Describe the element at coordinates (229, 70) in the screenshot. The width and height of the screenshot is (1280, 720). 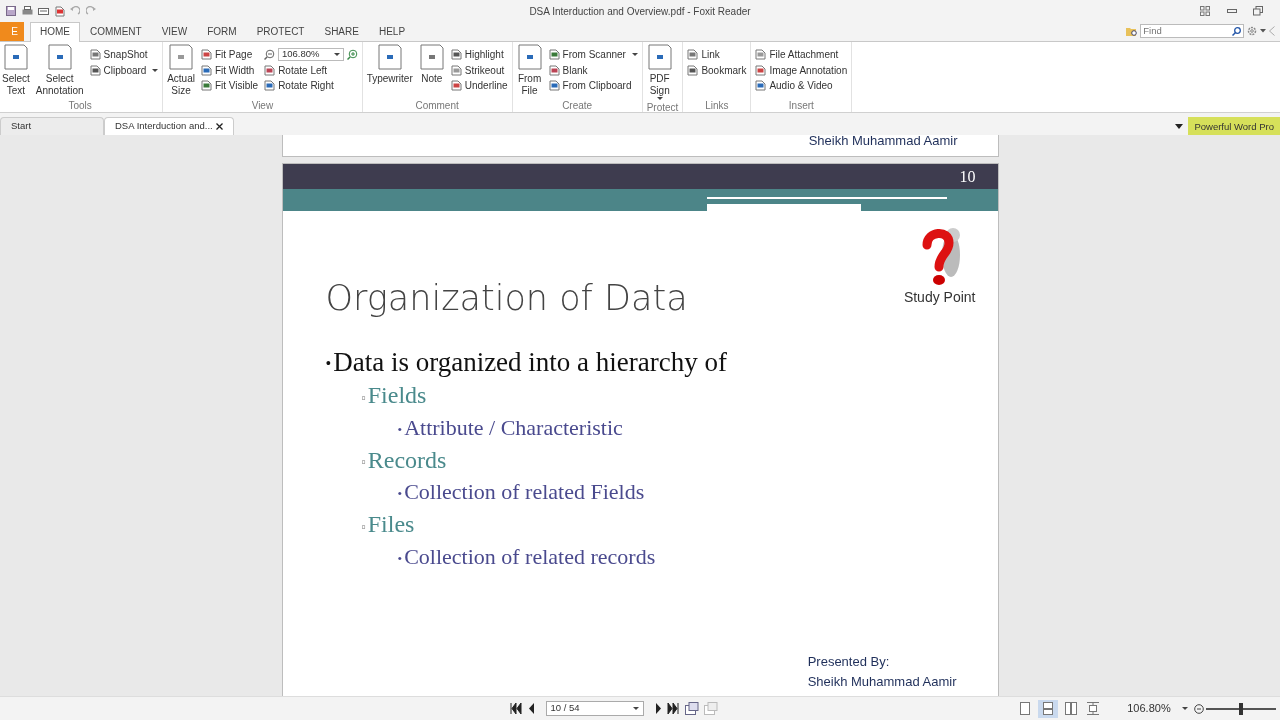
I see `ribbon-button: Fit Width` at that location.